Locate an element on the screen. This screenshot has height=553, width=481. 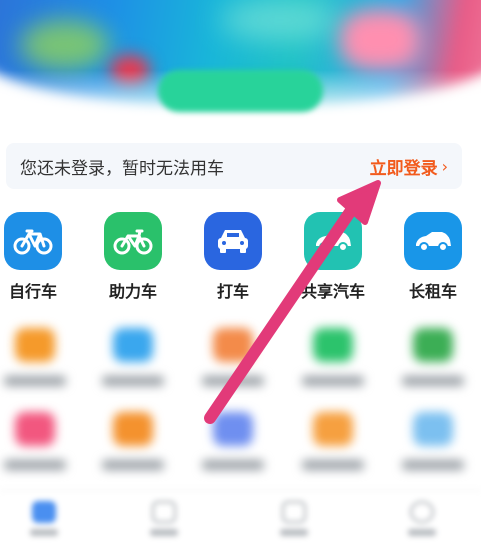
nav-tab-wallet is located at coordinates (294, 518).